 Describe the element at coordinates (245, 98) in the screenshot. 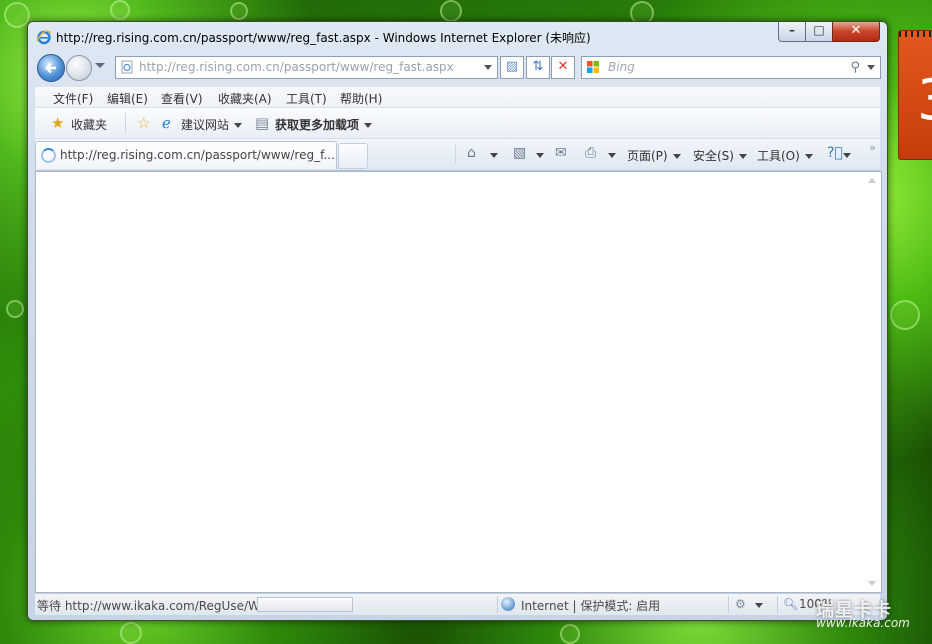

I see `menu-favorites: 收藏夹(A)` at that location.